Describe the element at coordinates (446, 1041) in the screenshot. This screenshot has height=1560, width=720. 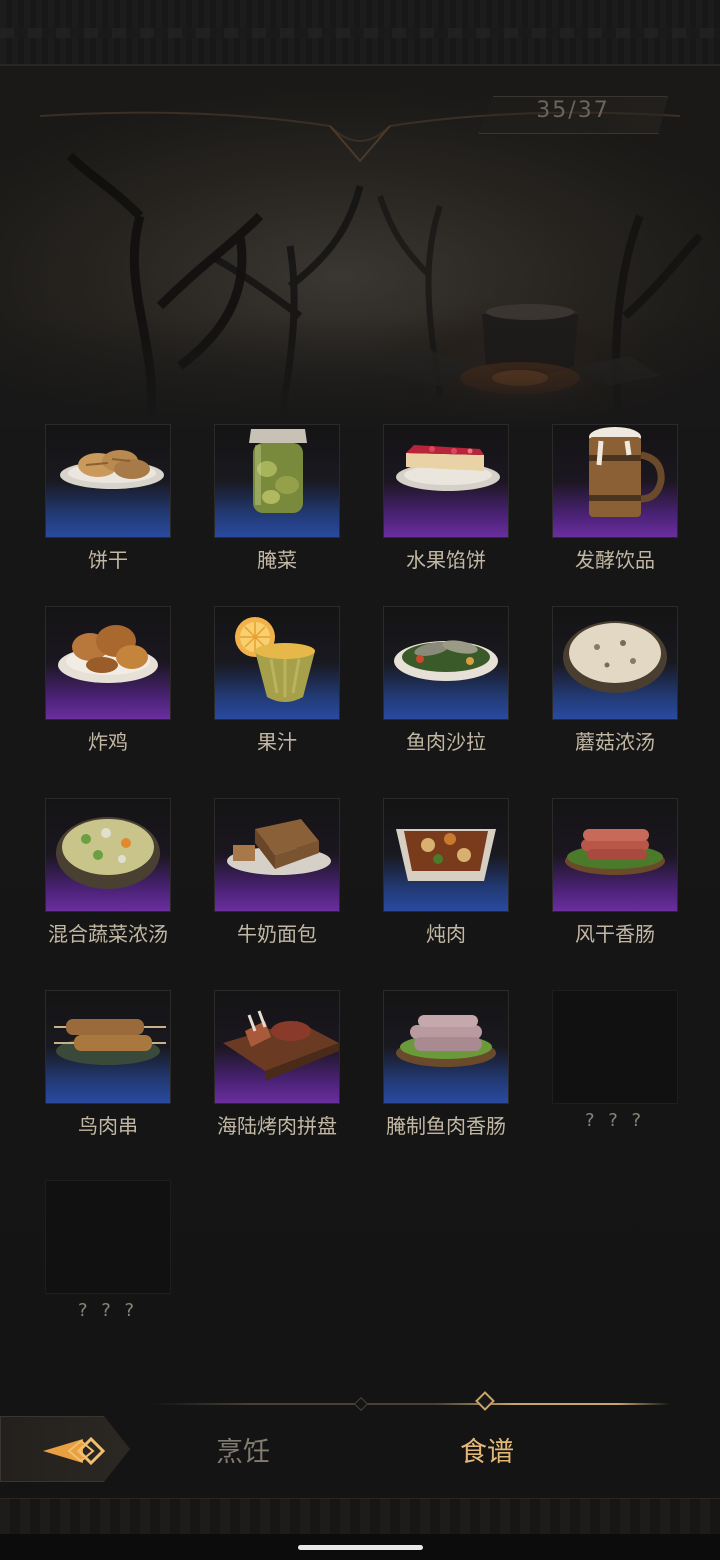
I see `fish-sausage-plate-icon` at that location.